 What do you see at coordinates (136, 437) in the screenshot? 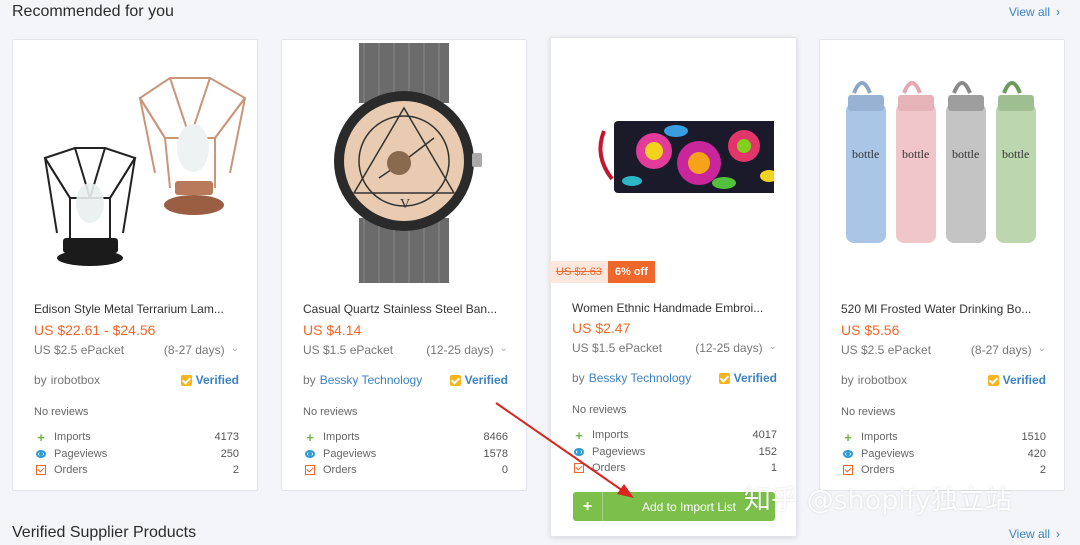
I see `stat-imports: + Imports 4173` at bounding box center [136, 437].